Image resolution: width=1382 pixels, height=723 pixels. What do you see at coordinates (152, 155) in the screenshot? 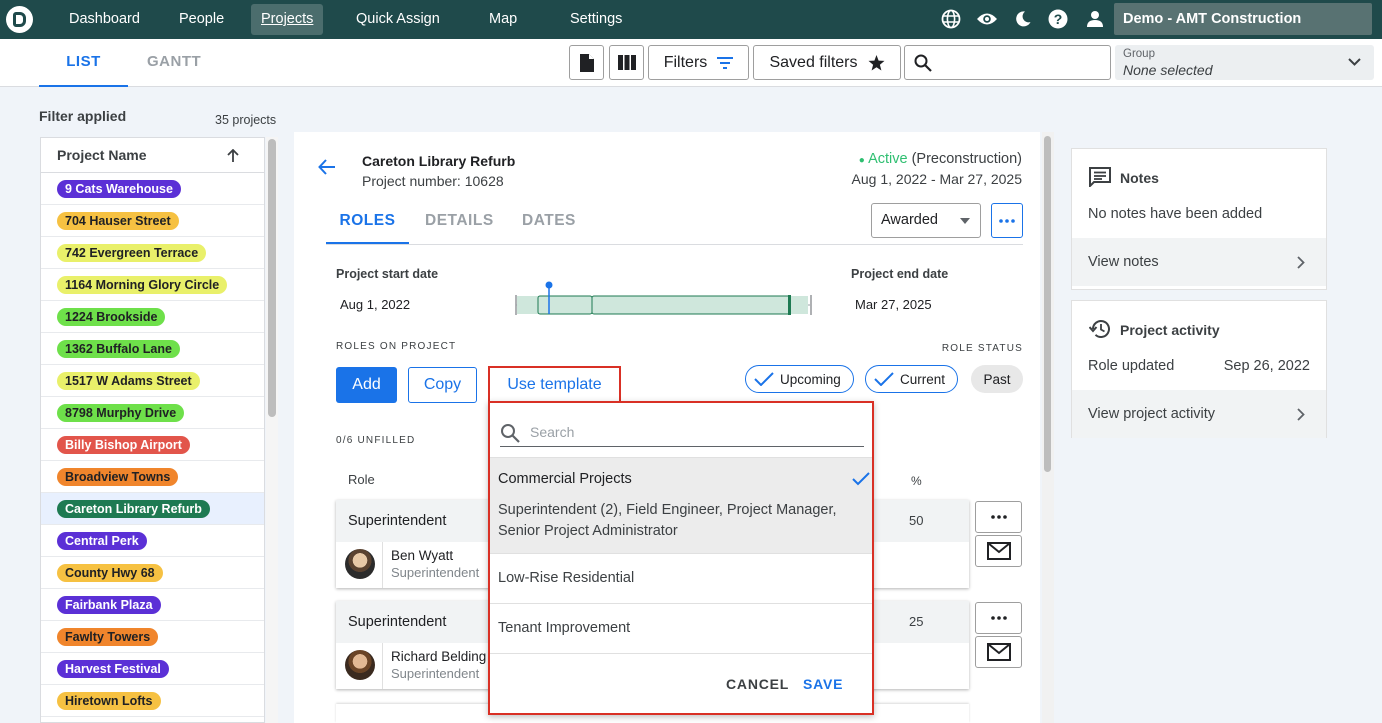
I see `project-name-column-header: Project Name` at bounding box center [152, 155].